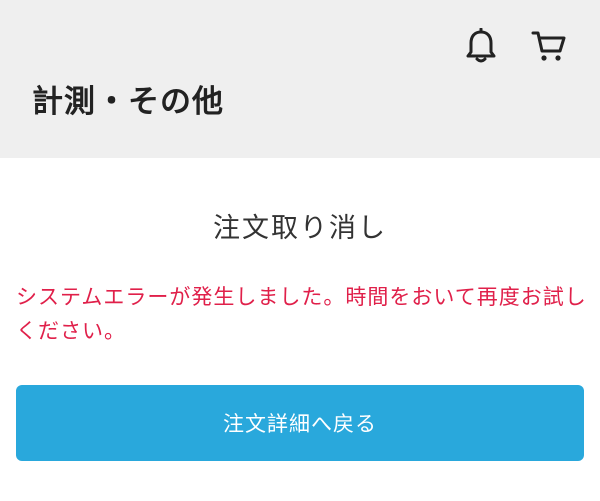  I want to click on bell-icon, so click(481, 45).